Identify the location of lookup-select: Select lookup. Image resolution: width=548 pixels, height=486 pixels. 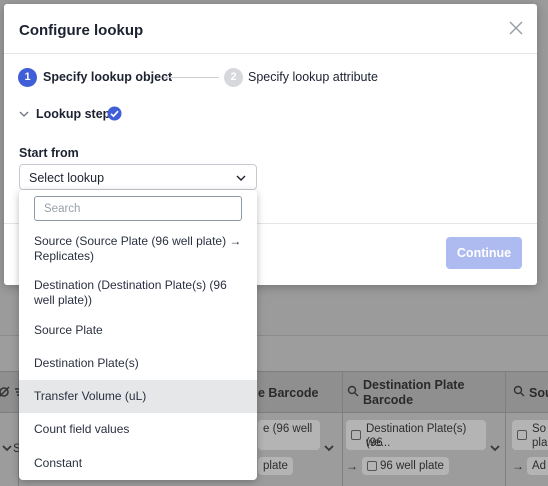
(138, 177).